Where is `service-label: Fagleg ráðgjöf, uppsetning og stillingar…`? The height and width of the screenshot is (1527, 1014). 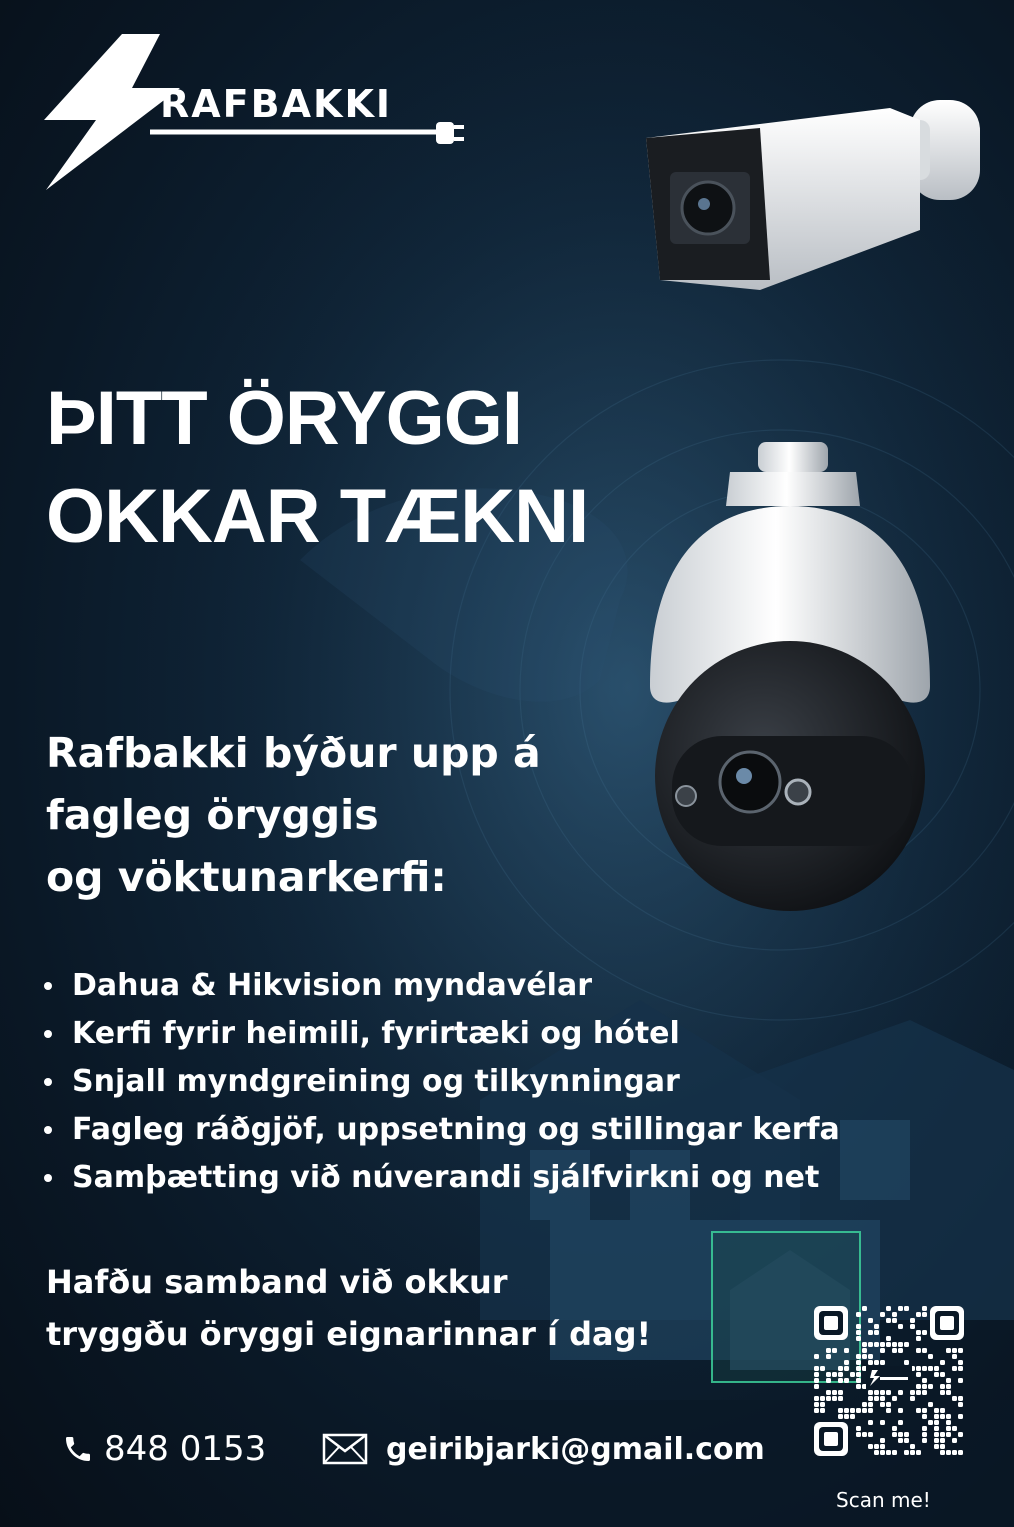 service-label: Fagleg ráðgjöf, uppsetning og stillingar… is located at coordinates (456, 1129).